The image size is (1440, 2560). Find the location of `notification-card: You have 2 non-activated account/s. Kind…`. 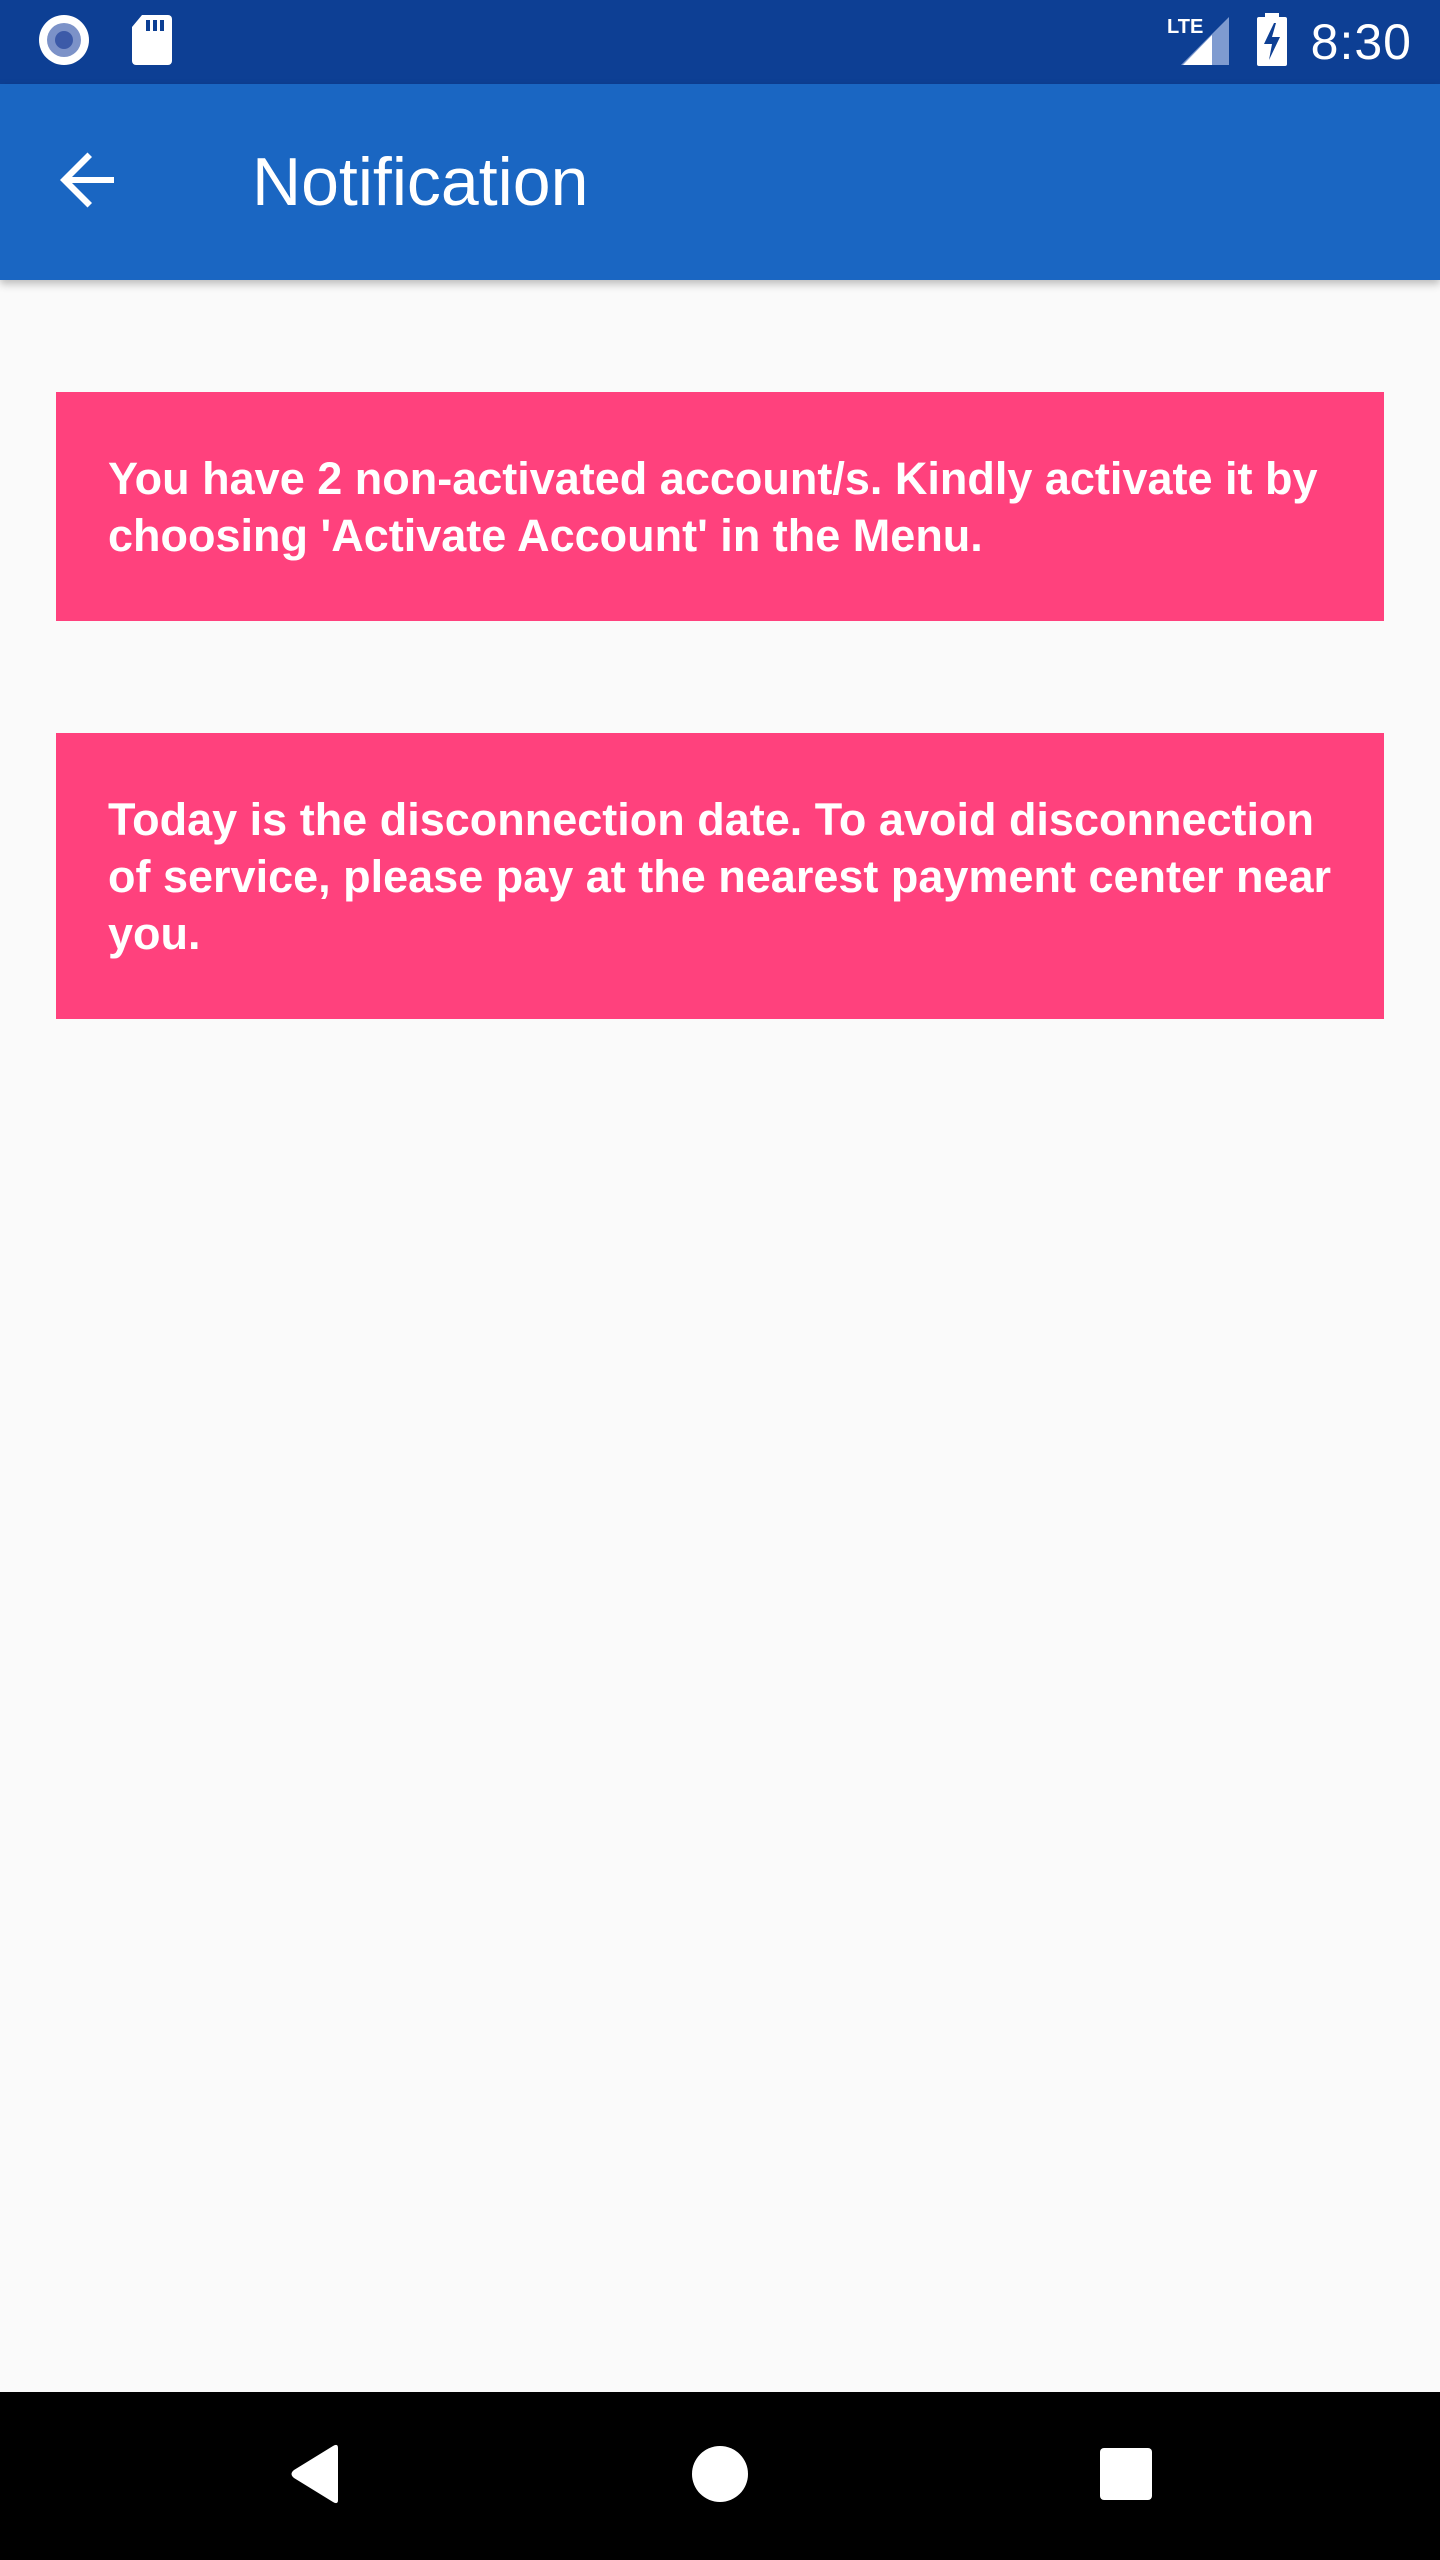

notification-card: You have 2 non-activated account/s. Kind… is located at coordinates (720, 506).